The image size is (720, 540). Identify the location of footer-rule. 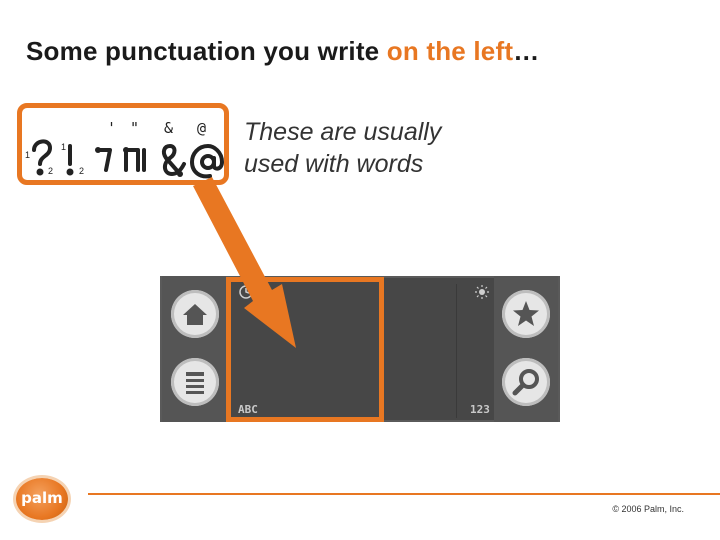
(404, 494).